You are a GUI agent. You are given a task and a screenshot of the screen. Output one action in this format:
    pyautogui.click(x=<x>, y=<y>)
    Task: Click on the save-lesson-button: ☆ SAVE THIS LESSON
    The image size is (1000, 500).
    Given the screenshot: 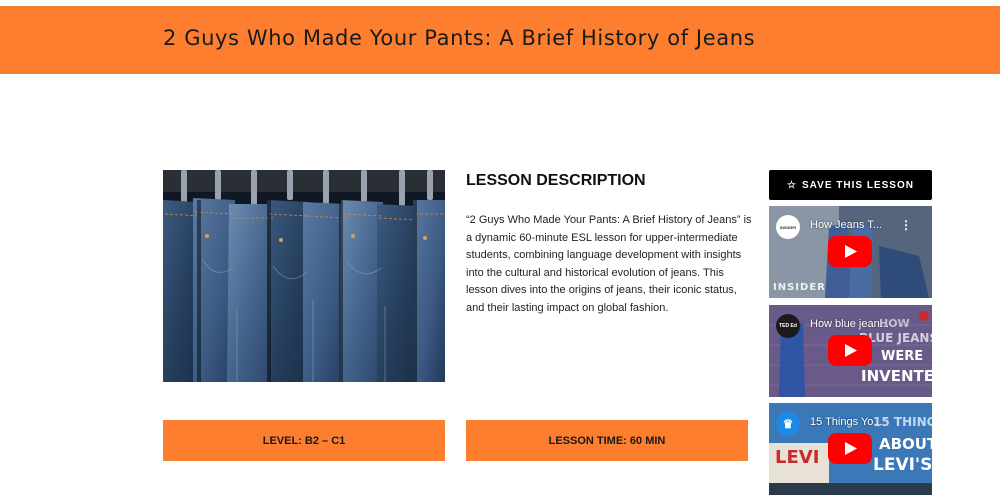 What is the action you would take?
    pyautogui.click(x=850, y=185)
    